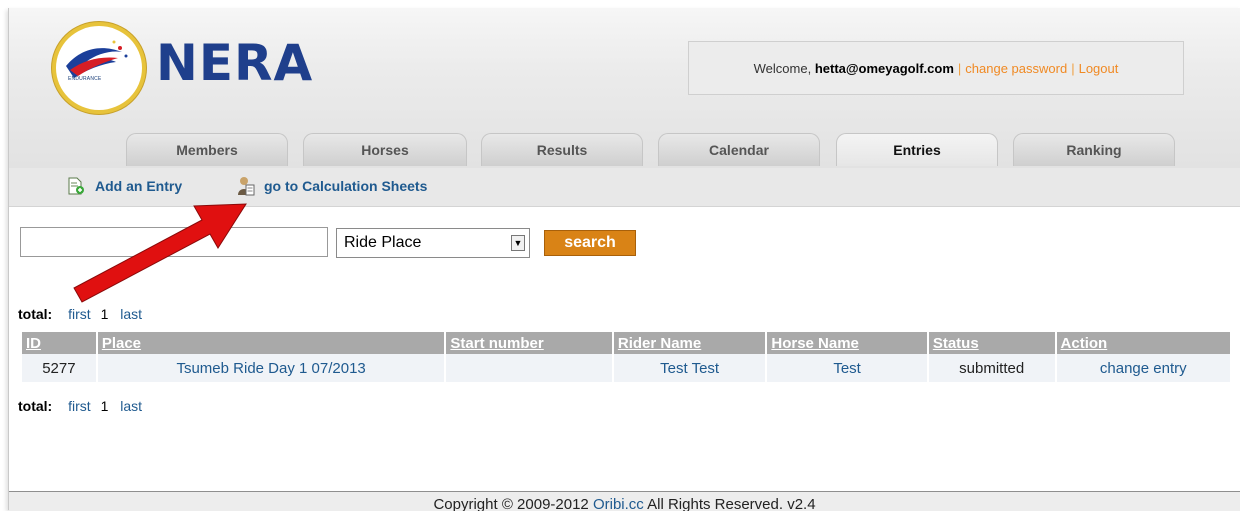 The width and height of the screenshot is (1240, 511). I want to click on tab-entries: Entries, so click(917, 149).